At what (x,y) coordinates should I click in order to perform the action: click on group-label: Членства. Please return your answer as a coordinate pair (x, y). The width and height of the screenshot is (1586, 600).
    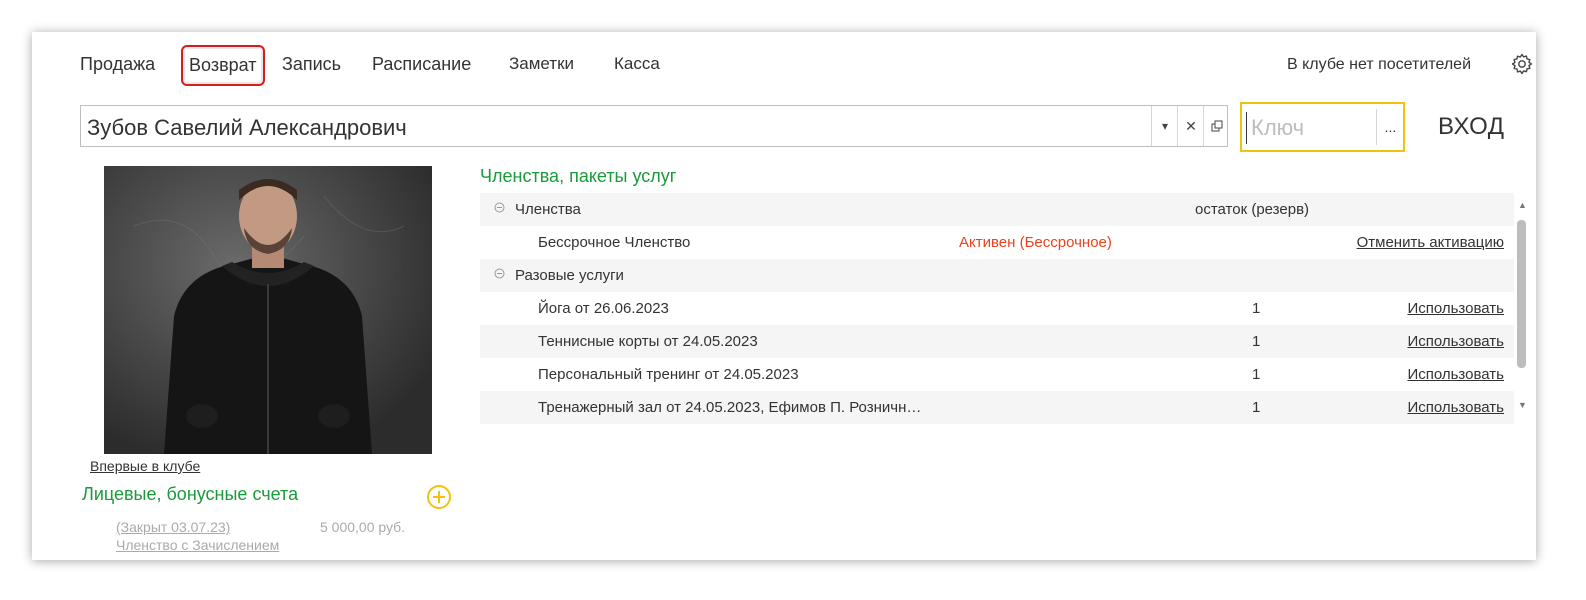
    Looking at the image, I should click on (548, 209).